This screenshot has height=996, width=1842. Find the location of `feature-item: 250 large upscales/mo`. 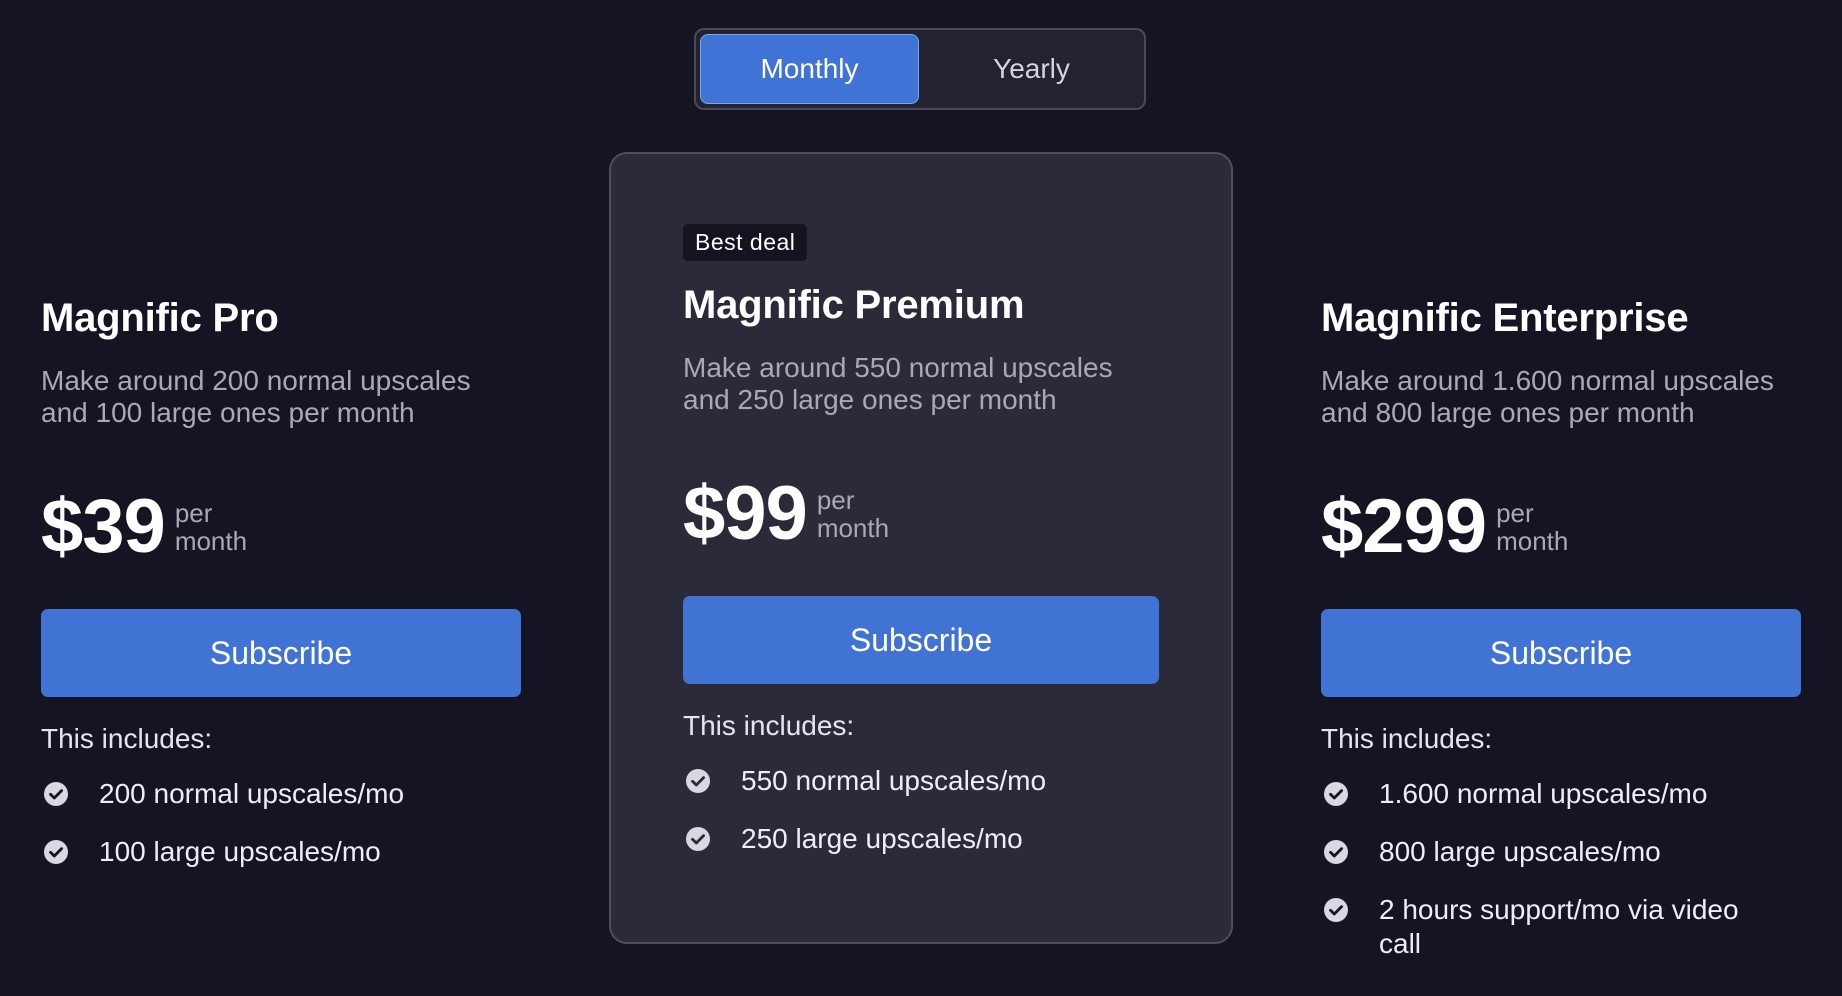

feature-item: 250 large upscales/mo is located at coordinates (921, 839).